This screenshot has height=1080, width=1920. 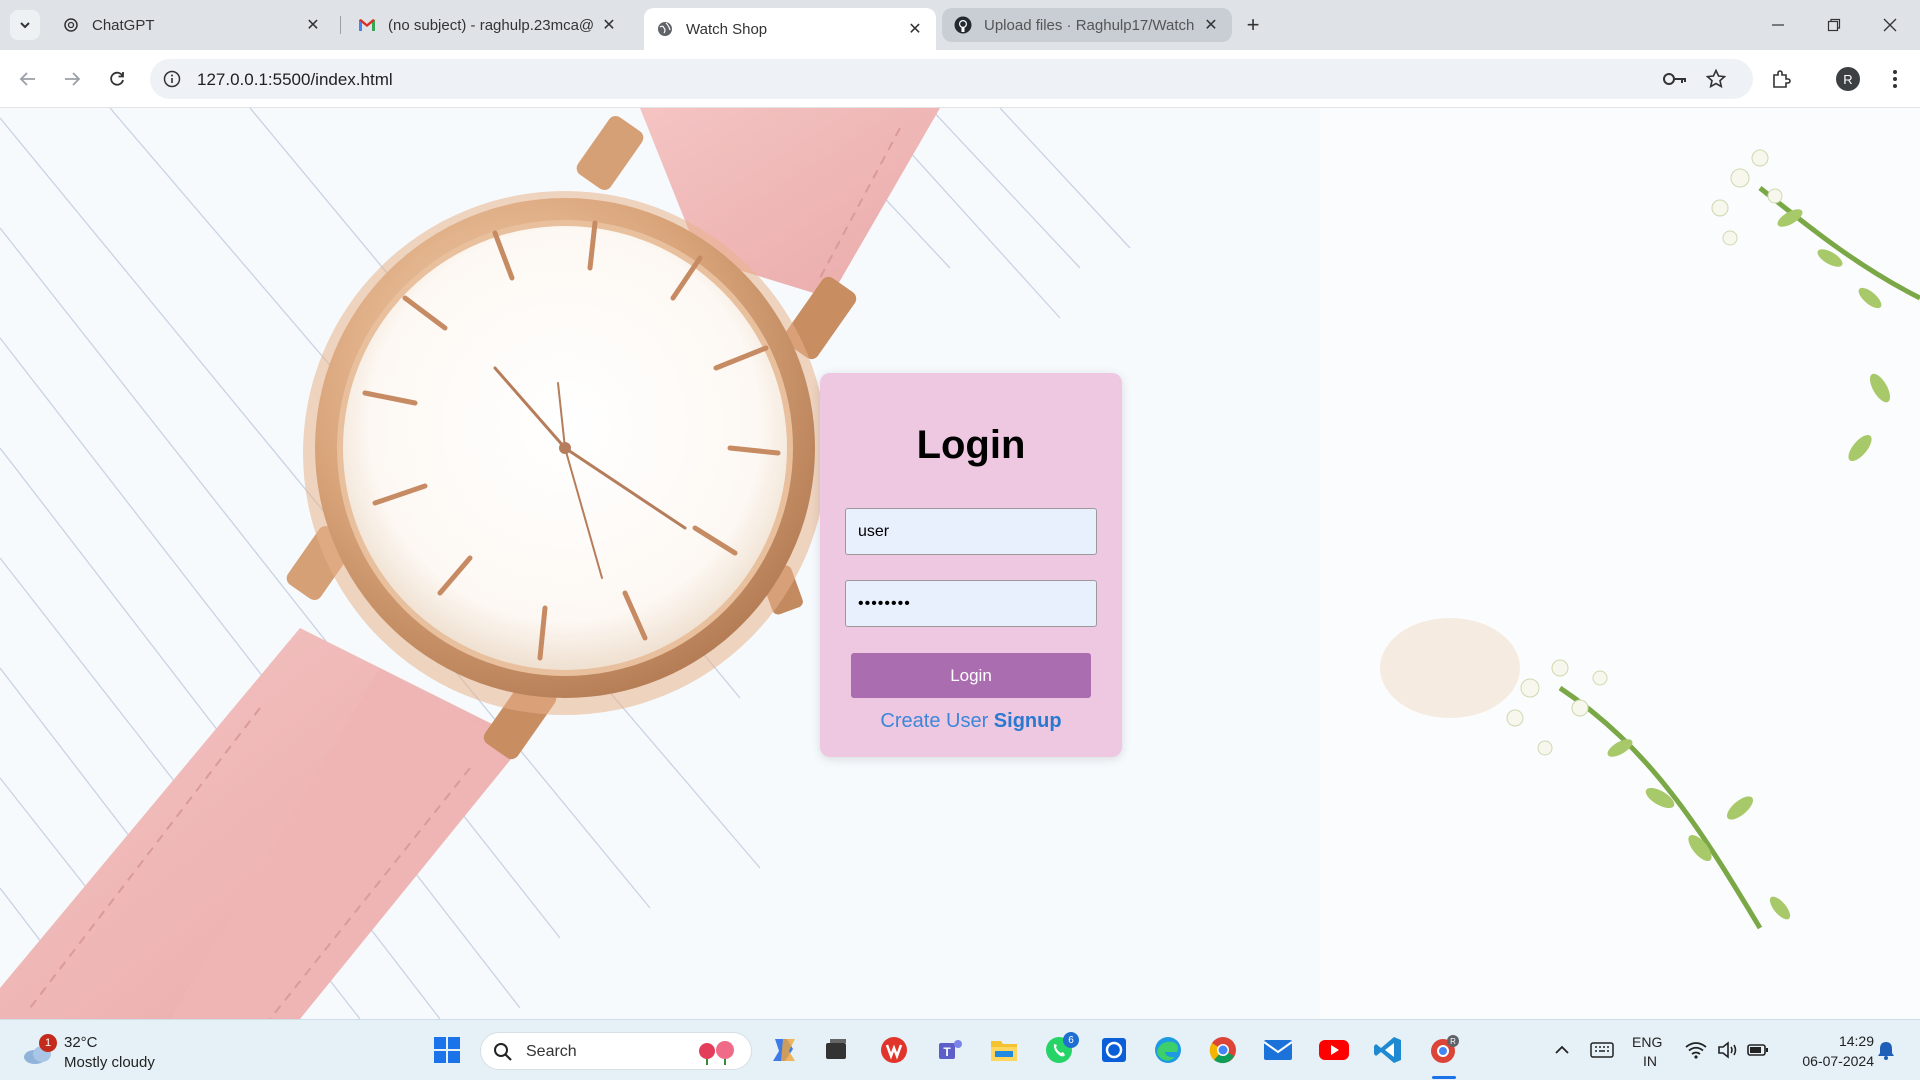 I want to click on chevron-down-icon, so click(x=25, y=25).